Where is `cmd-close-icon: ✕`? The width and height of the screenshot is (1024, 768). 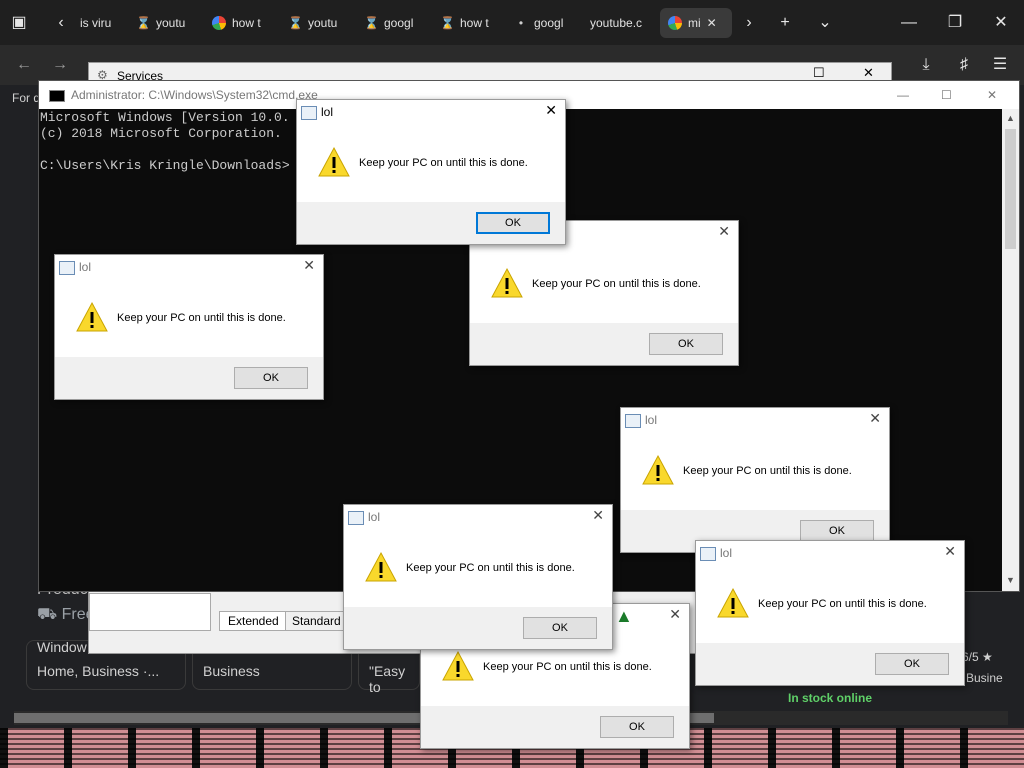
cmd-close-icon: ✕ is located at coordinates (992, 95).